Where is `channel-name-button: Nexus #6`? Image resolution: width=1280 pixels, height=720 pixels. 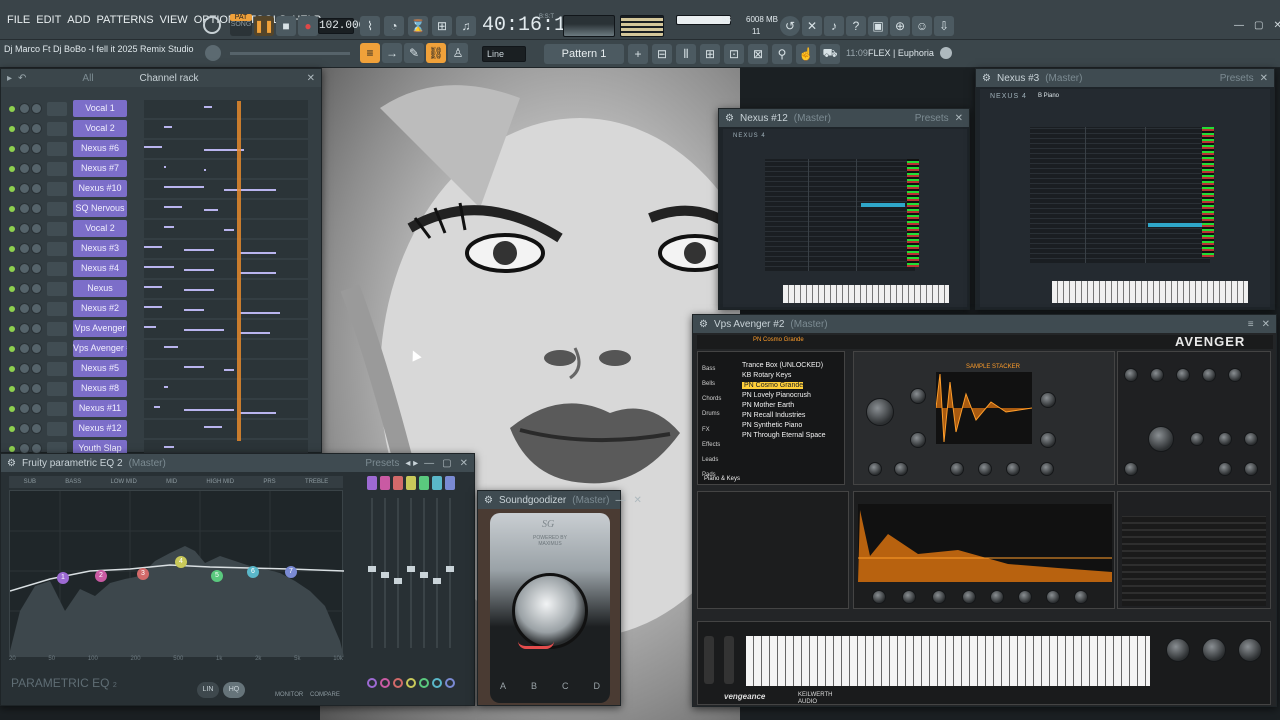
channel-name-button: Nexus #6 is located at coordinates (100, 148).